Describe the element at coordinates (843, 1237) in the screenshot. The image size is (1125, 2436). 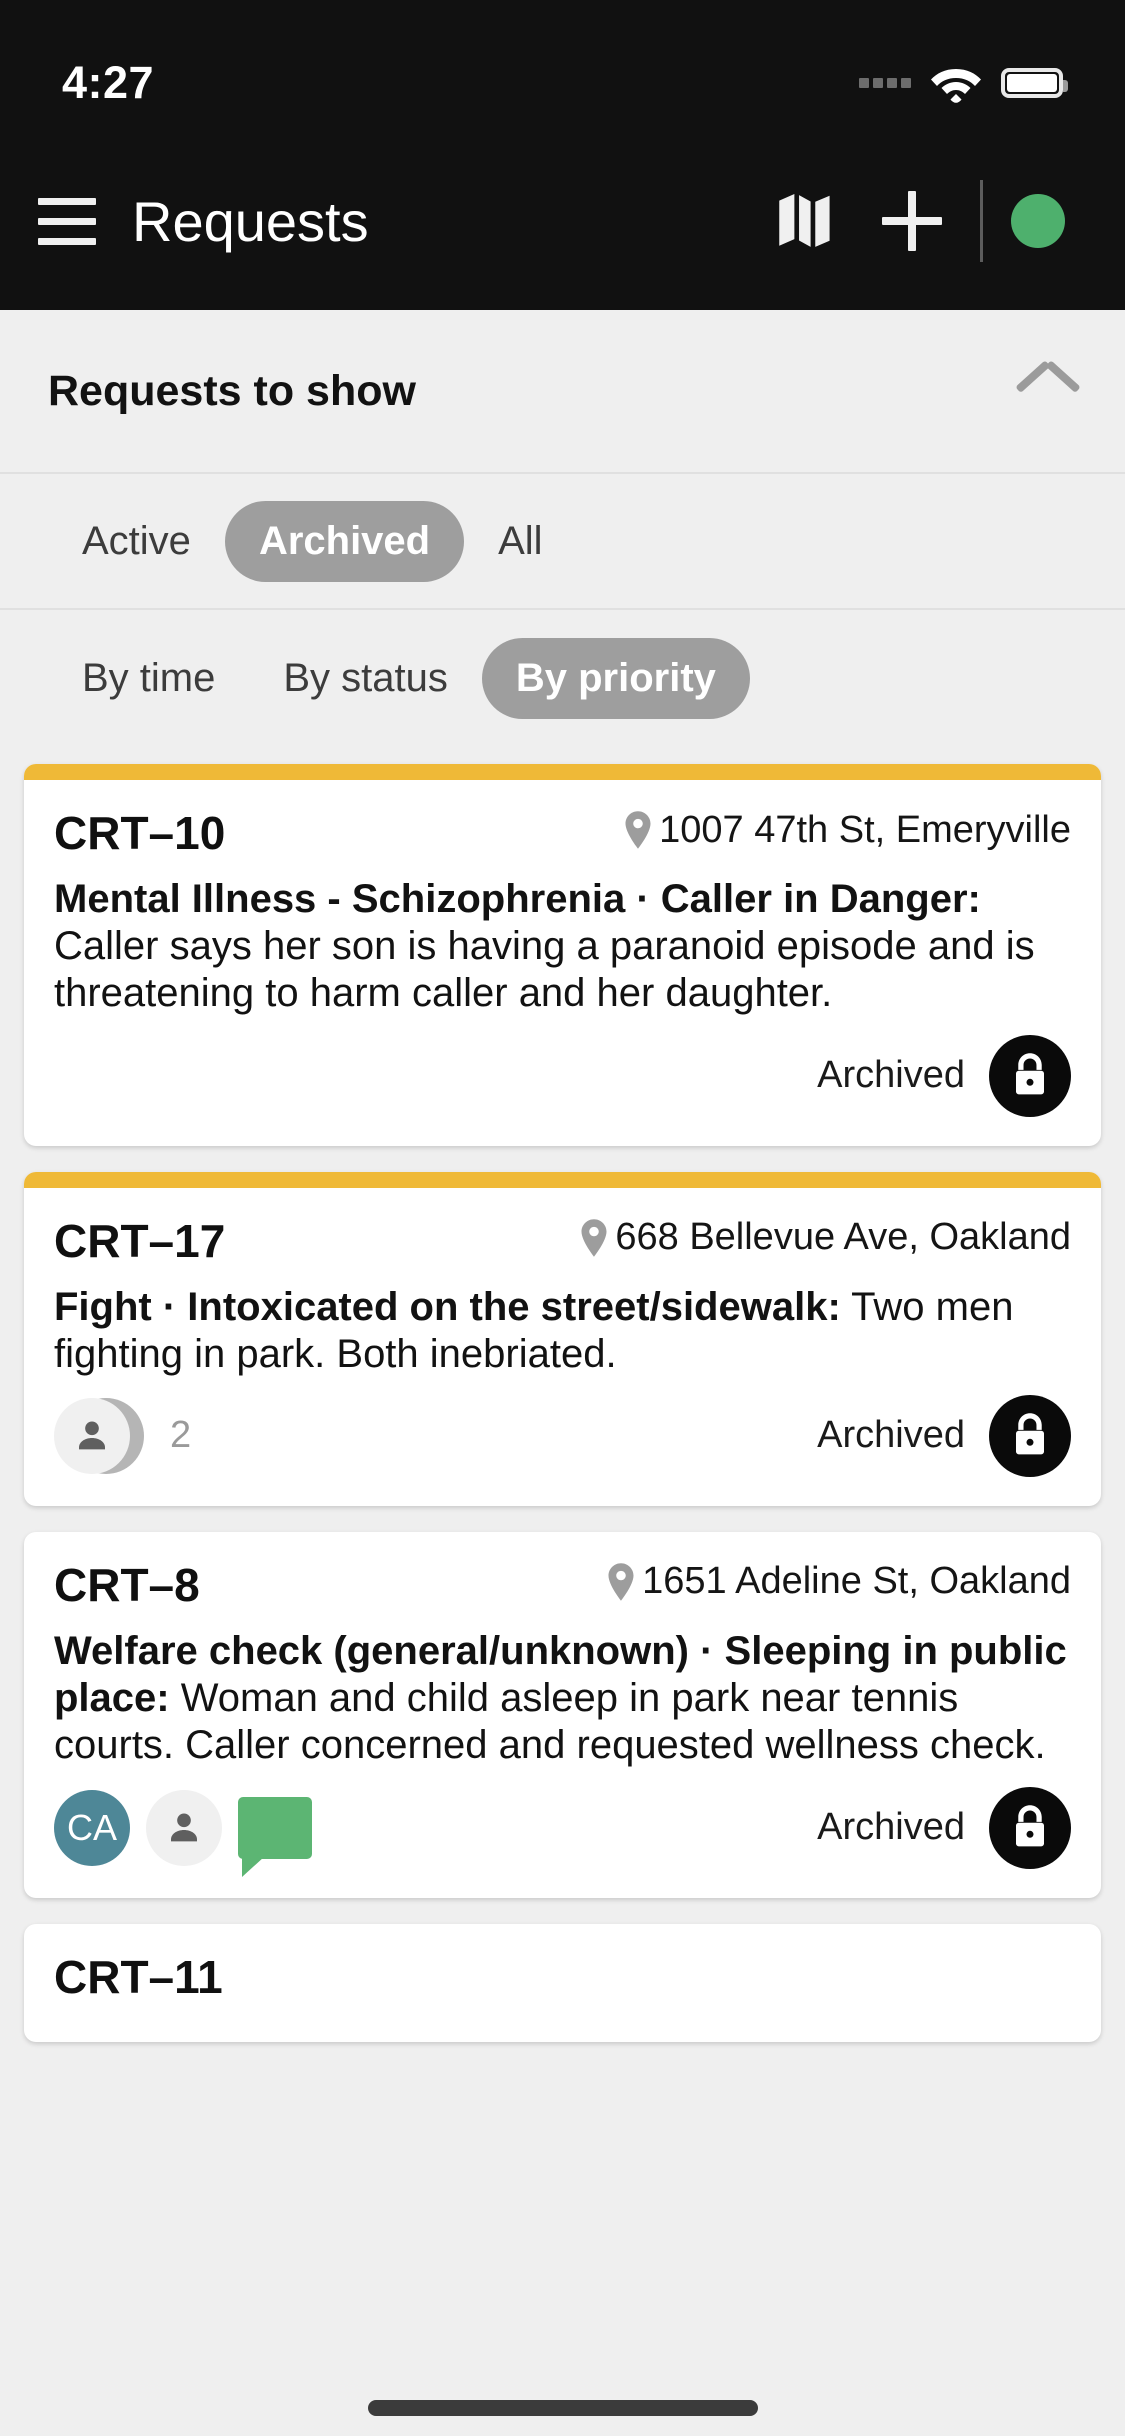
I see `request-location-text: 668 Bellevue Ave, Oakland` at that location.